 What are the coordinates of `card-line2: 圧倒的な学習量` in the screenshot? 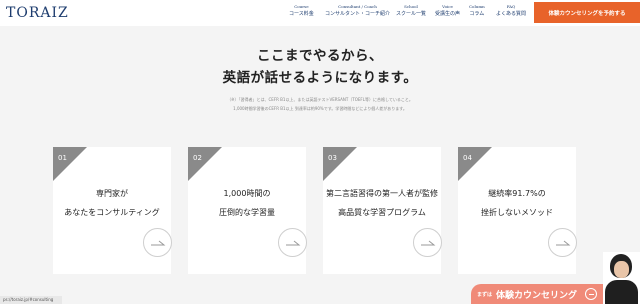 It's located at (247, 212).